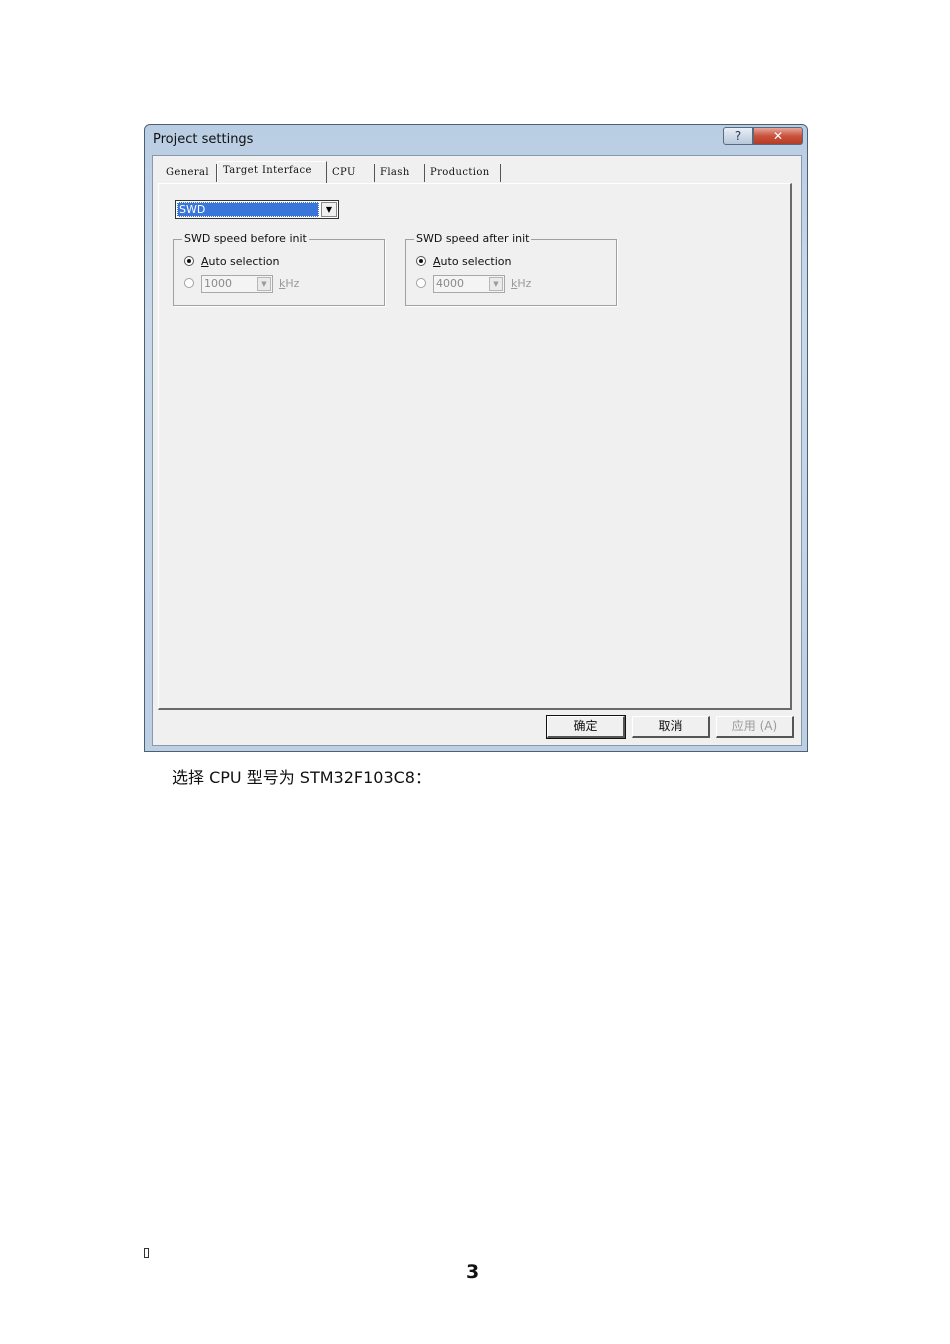 The image size is (950, 1344). I want to click on interface-select-value: SWD, so click(248, 209).